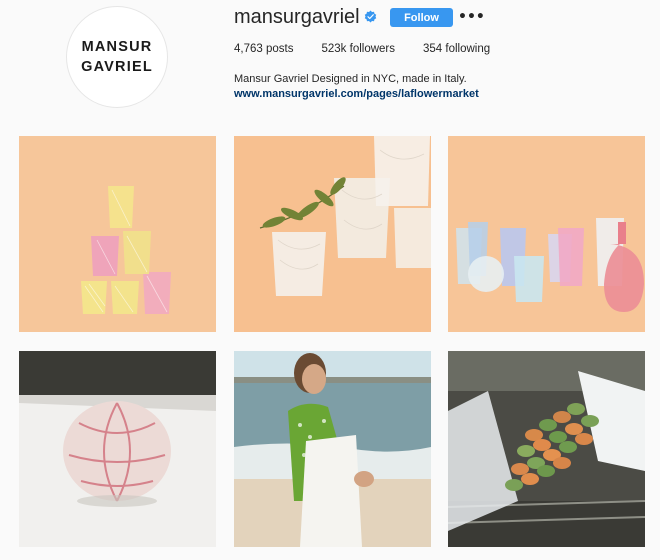 The image size is (660, 560). What do you see at coordinates (421, 17) in the screenshot?
I see `follow-button: Follow` at bounding box center [421, 17].